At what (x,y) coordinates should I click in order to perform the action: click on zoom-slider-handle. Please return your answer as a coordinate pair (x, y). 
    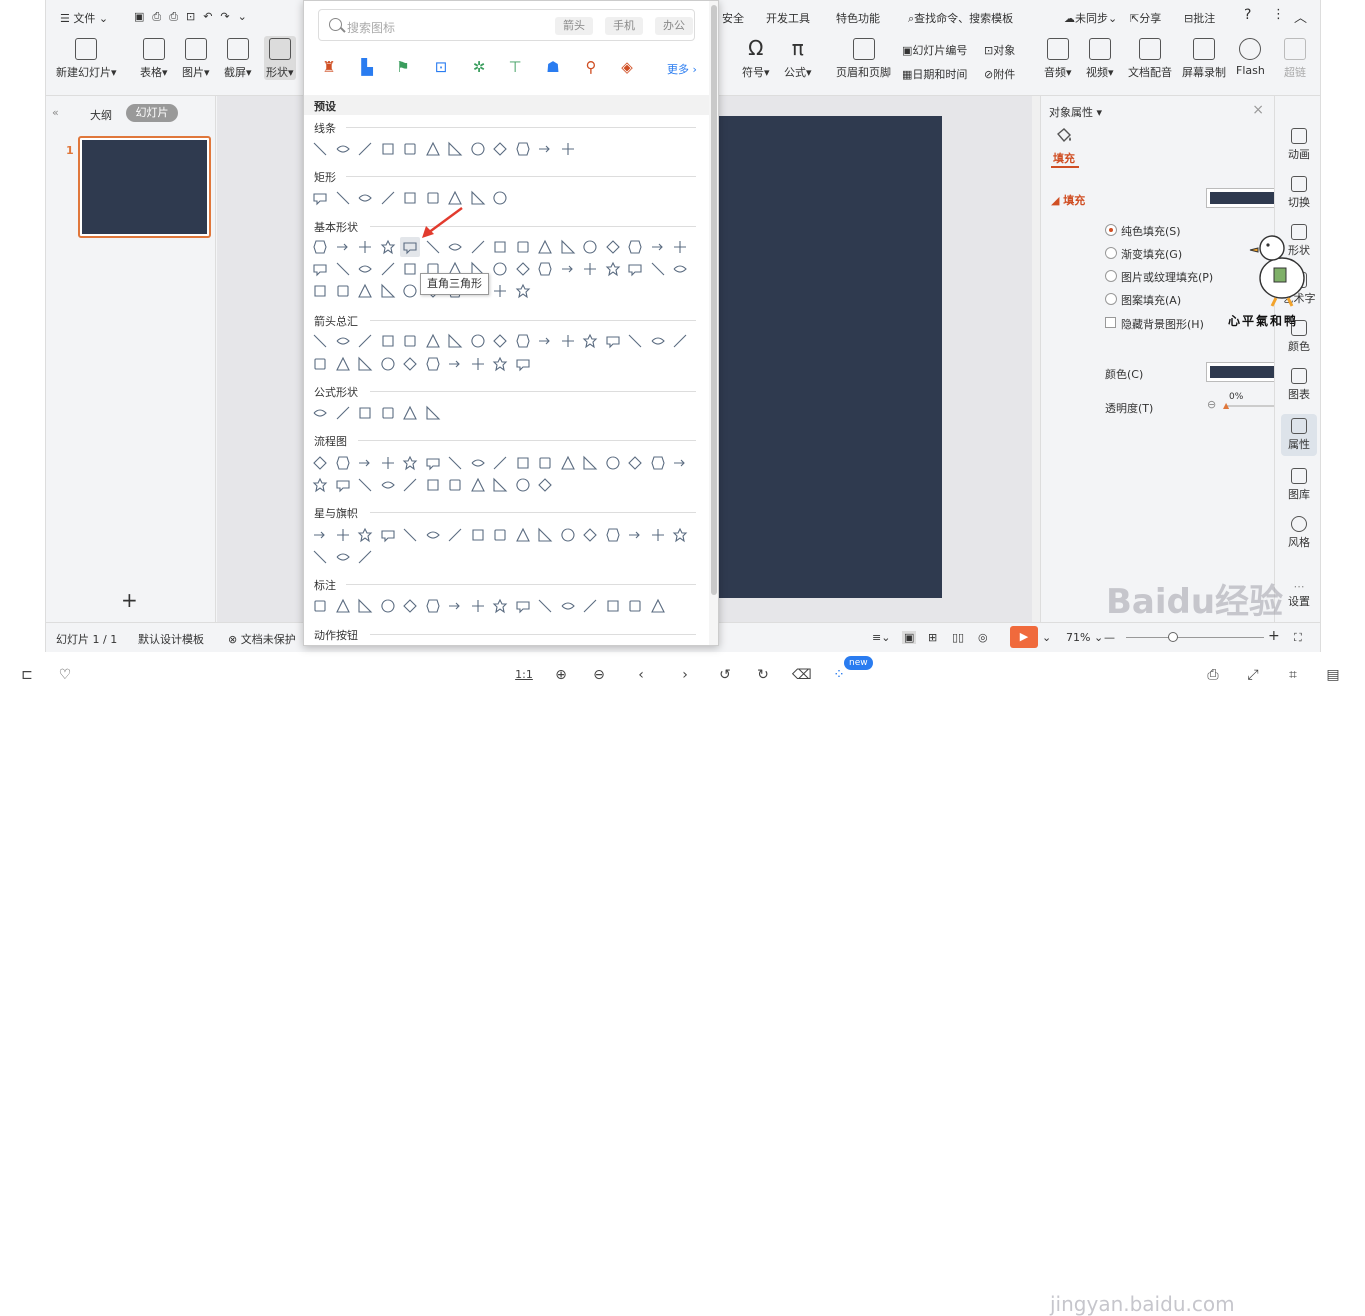
    Looking at the image, I should click on (1173, 637).